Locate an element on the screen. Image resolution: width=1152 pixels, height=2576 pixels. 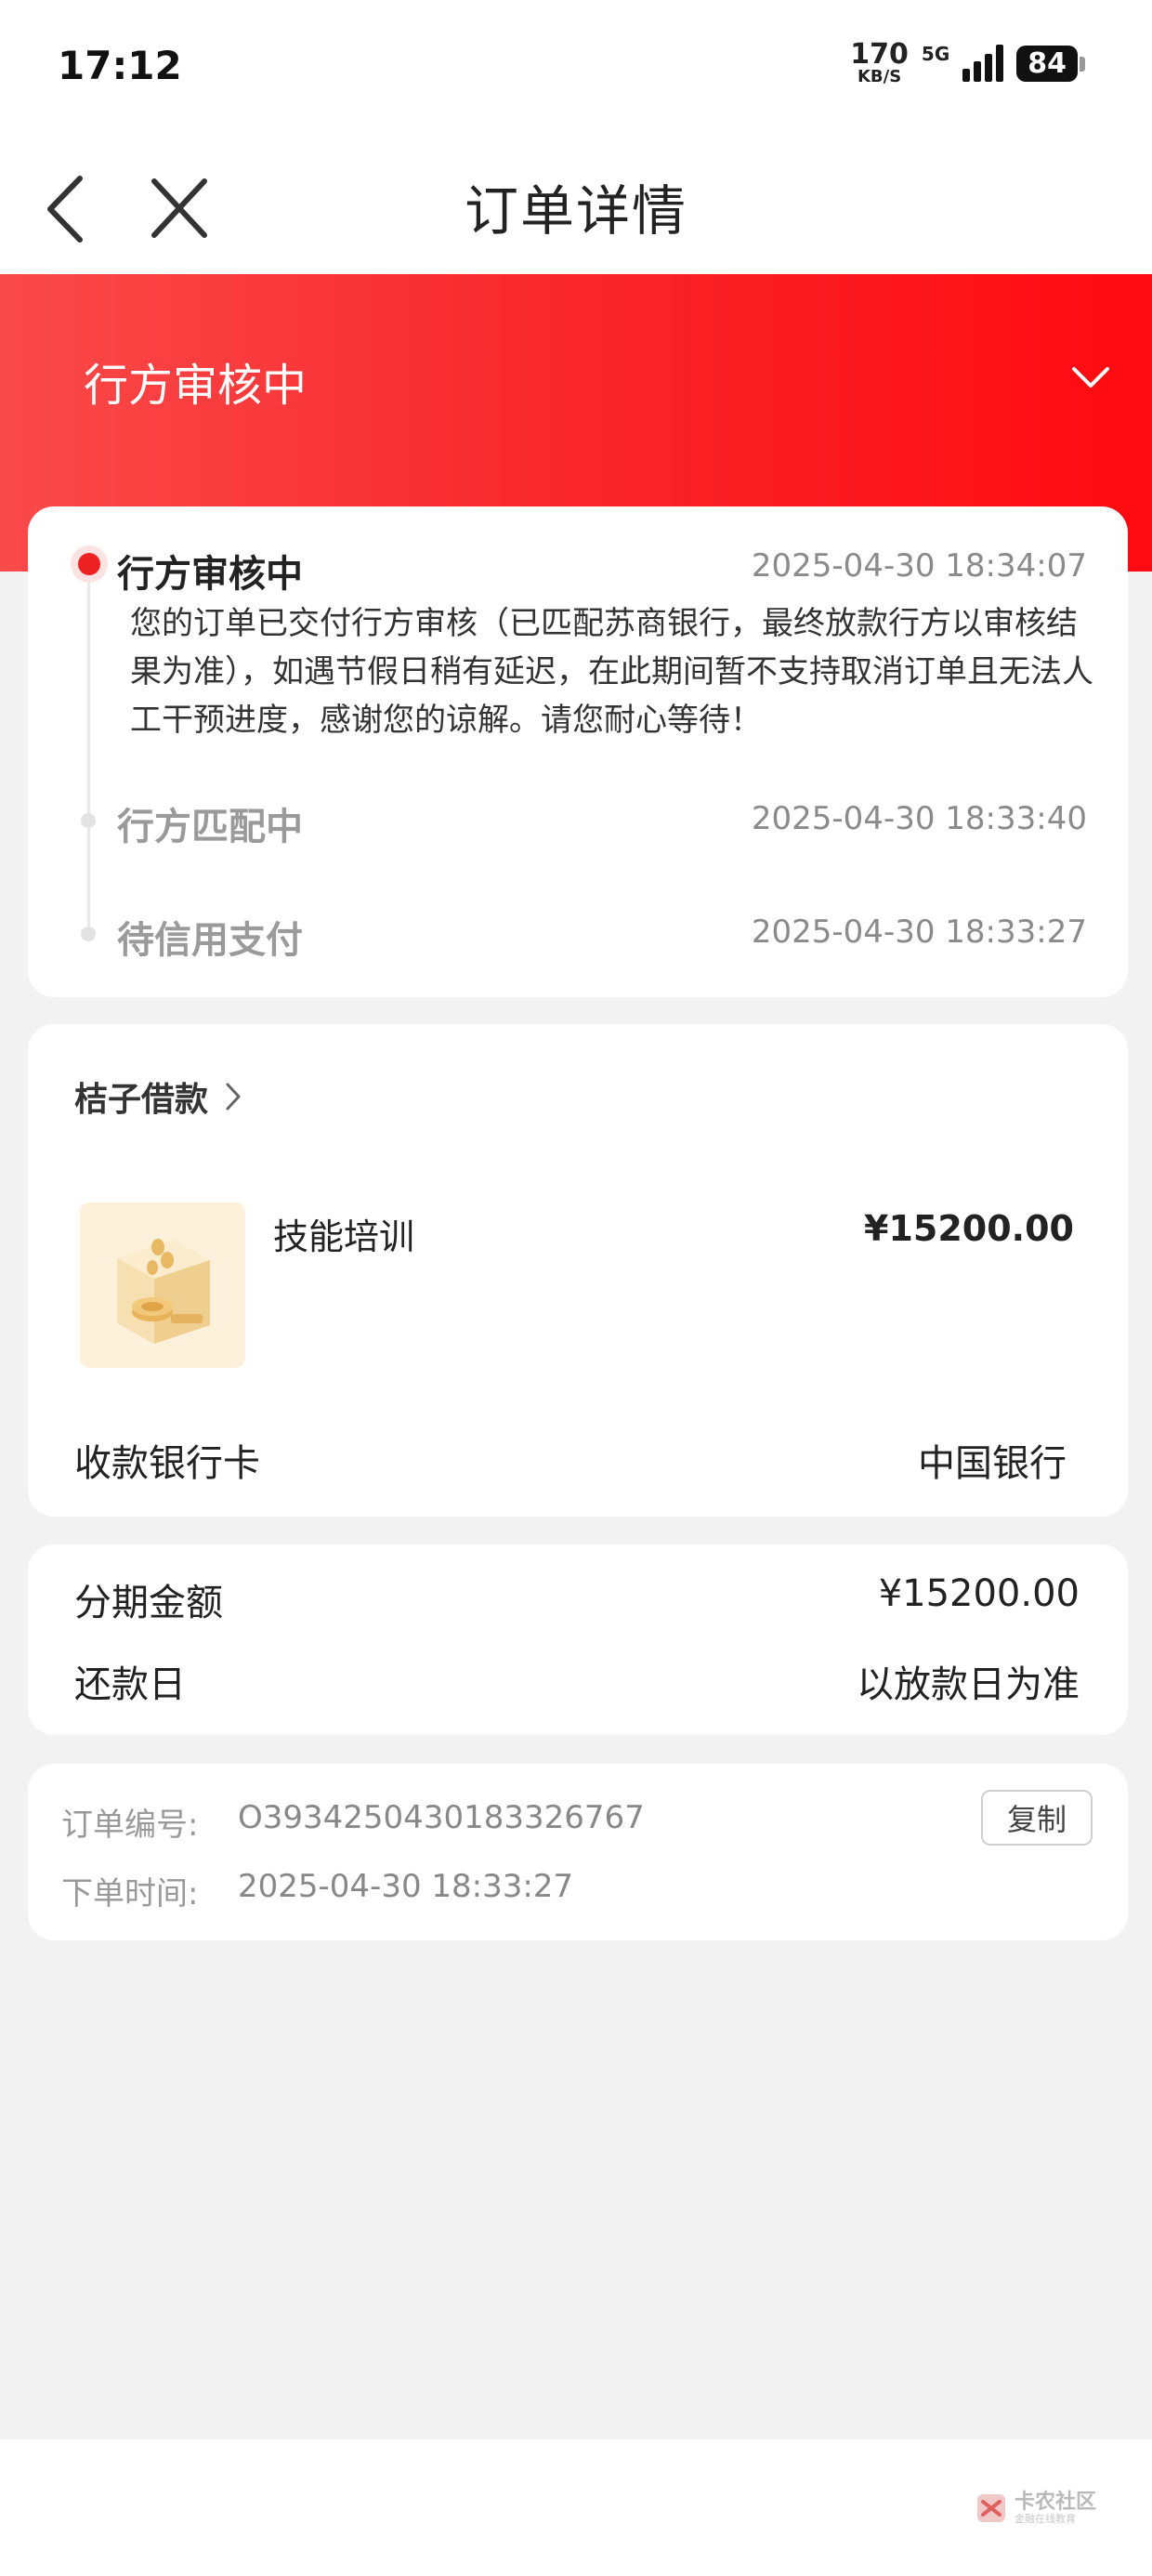
expand-button is located at coordinates (1090, 377).